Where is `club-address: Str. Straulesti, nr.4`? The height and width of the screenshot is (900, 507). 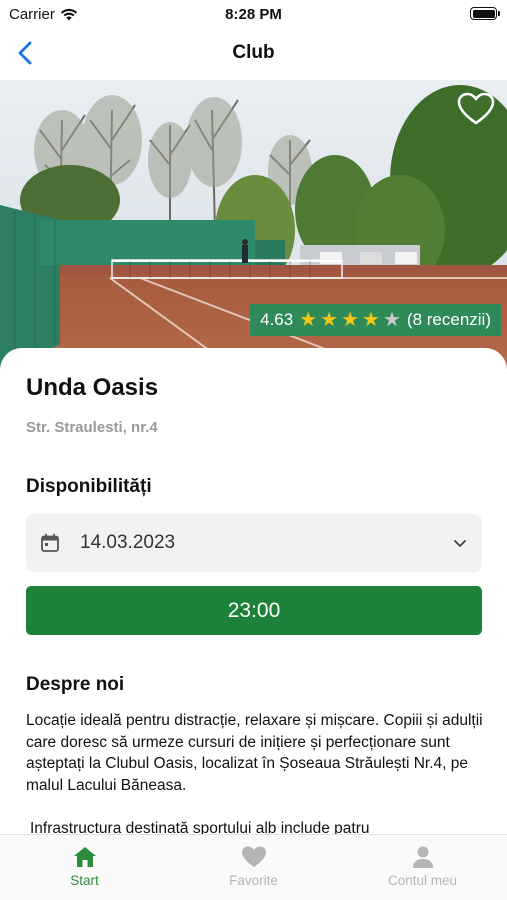 club-address: Str. Straulesti, nr.4 is located at coordinates (92, 427).